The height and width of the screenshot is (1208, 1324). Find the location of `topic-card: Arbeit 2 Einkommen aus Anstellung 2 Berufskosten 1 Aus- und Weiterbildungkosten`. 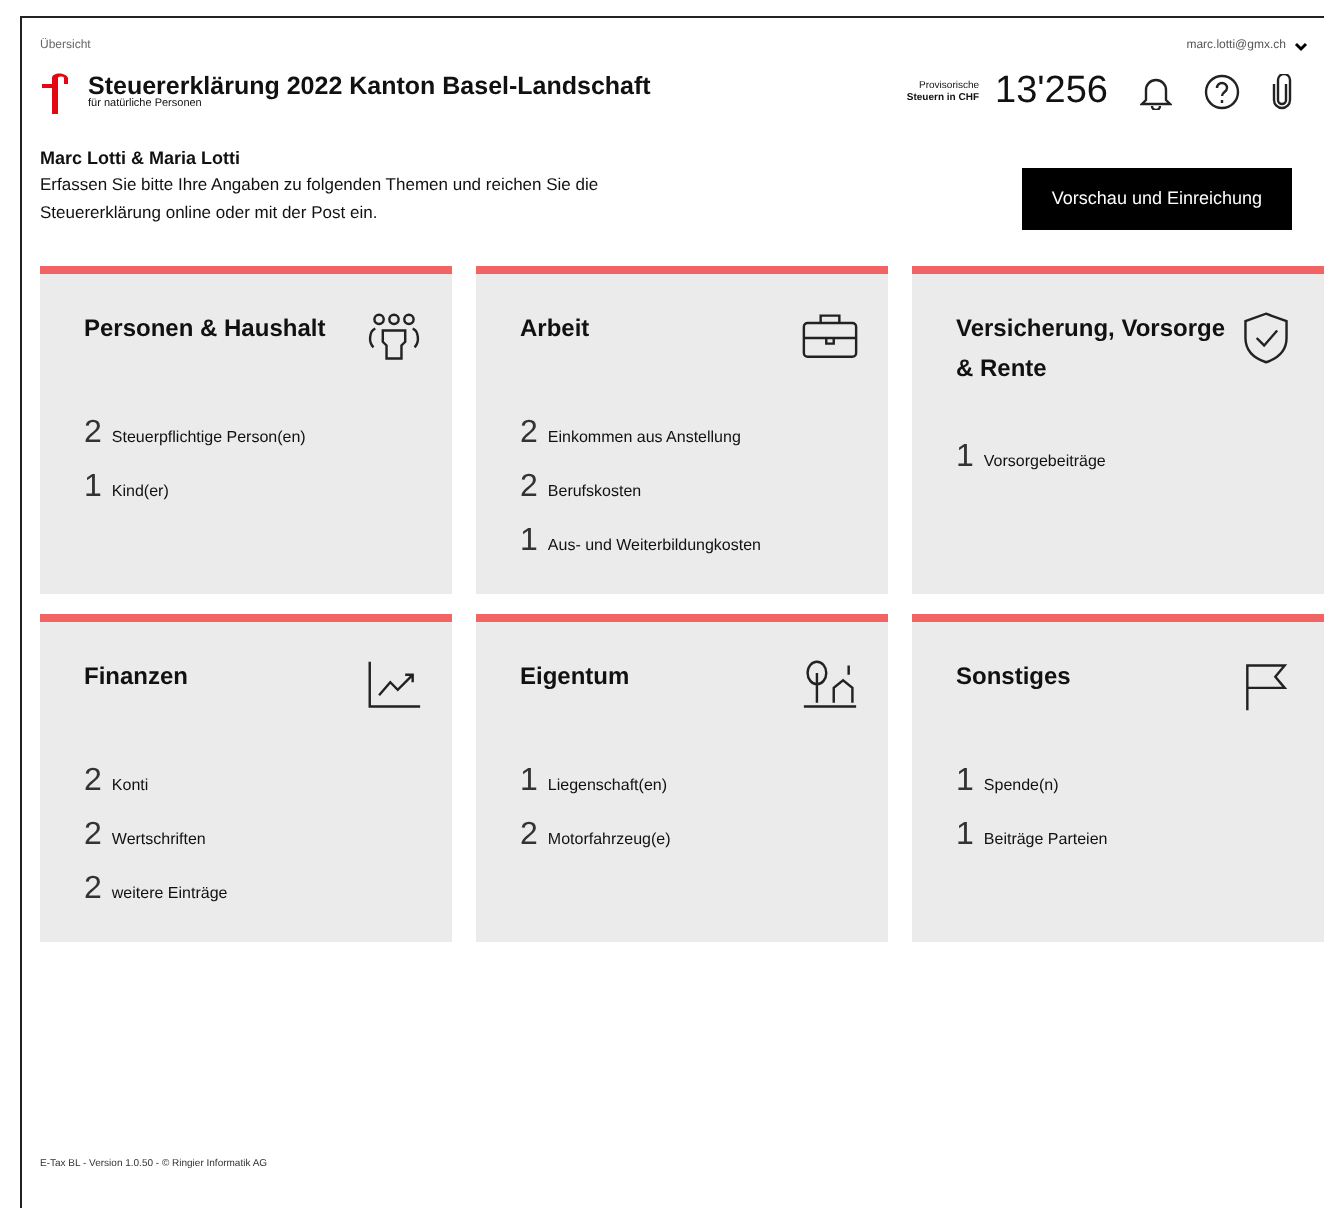

topic-card: Arbeit 2 Einkommen aus Anstellung 2 Berufskosten 1 Aus- und Weiterbildungkosten is located at coordinates (682, 430).